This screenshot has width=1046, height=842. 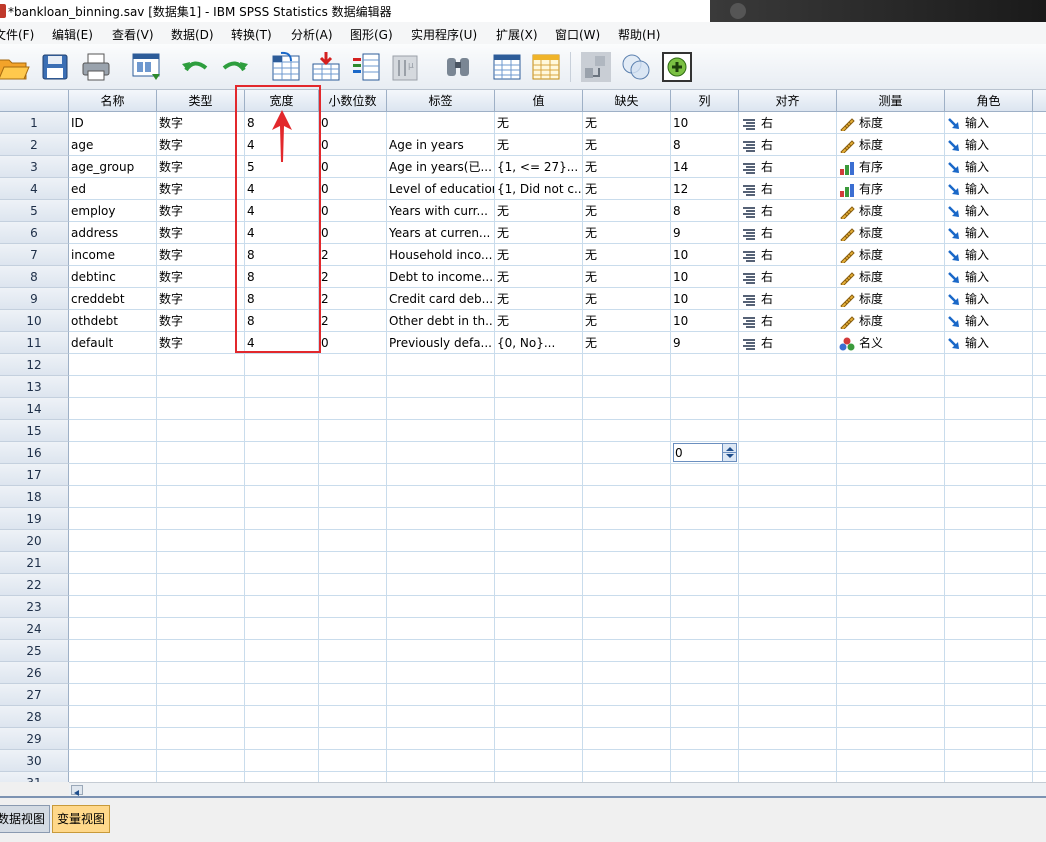 I want to click on cell-align: 右, so click(x=788, y=321).